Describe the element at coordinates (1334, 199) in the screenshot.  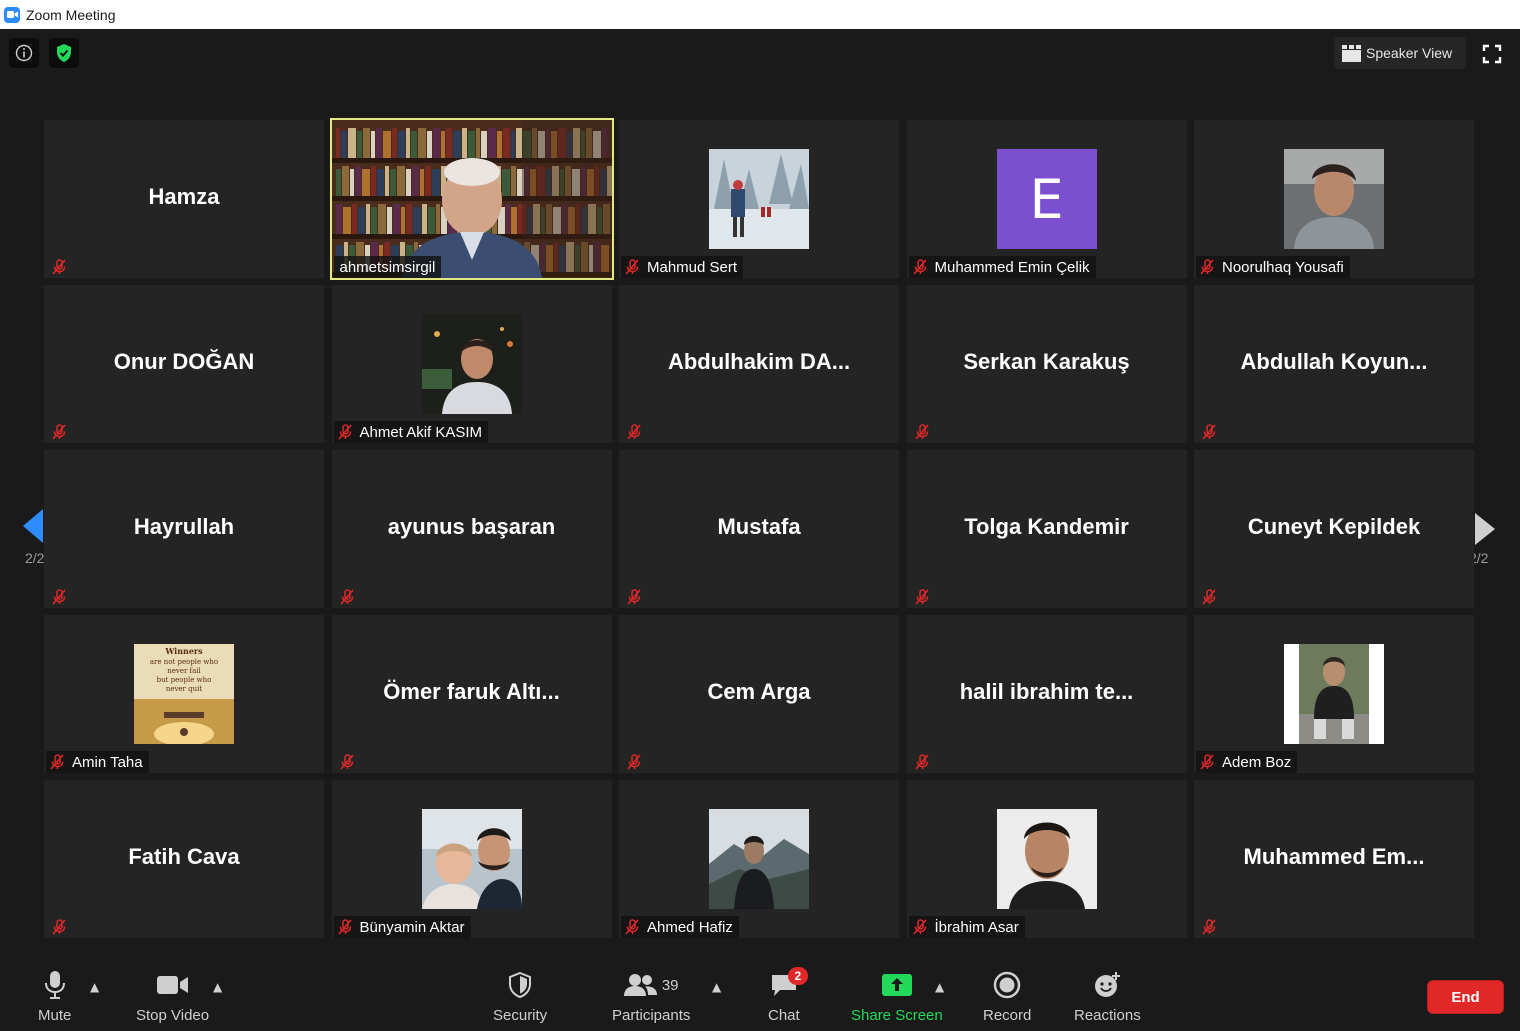
I see `participant-tile: Noorulhaq Yousafi` at that location.